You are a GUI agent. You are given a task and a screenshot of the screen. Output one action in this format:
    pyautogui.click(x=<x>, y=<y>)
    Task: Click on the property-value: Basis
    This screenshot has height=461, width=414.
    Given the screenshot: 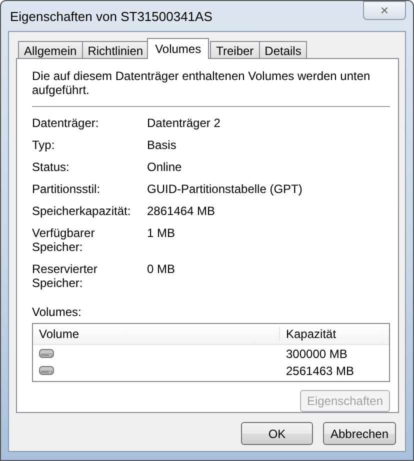 What is the action you would take?
    pyautogui.click(x=162, y=145)
    